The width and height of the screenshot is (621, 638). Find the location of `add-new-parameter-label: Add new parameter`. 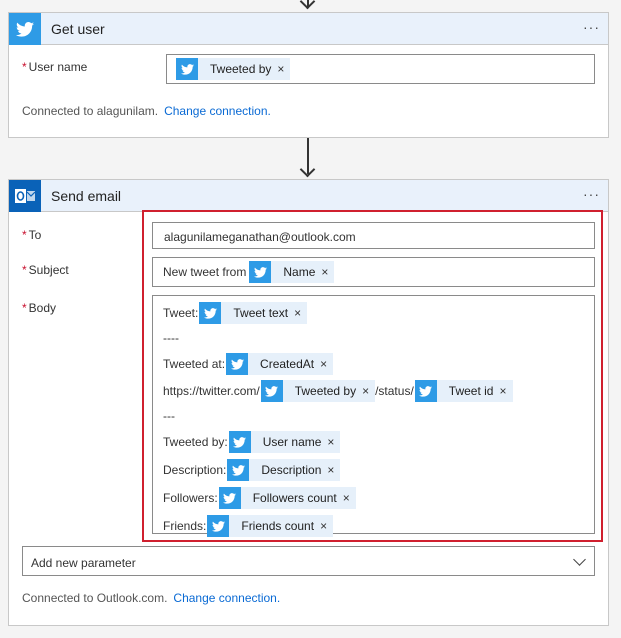

add-new-parameter-label: Add new parameter is located at coordinates (83, 563).